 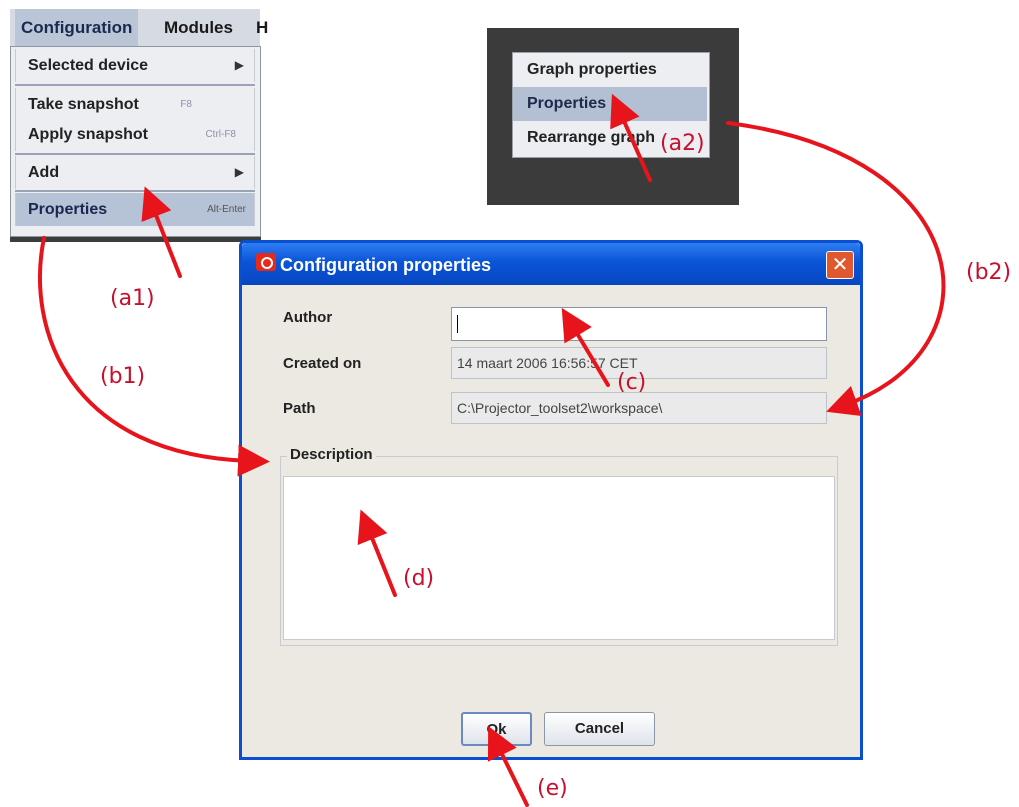 What do you see at coordinates (419, 578) in the screenshot?
I see `annotation-d: (d)` at bounding box center [419, 578].